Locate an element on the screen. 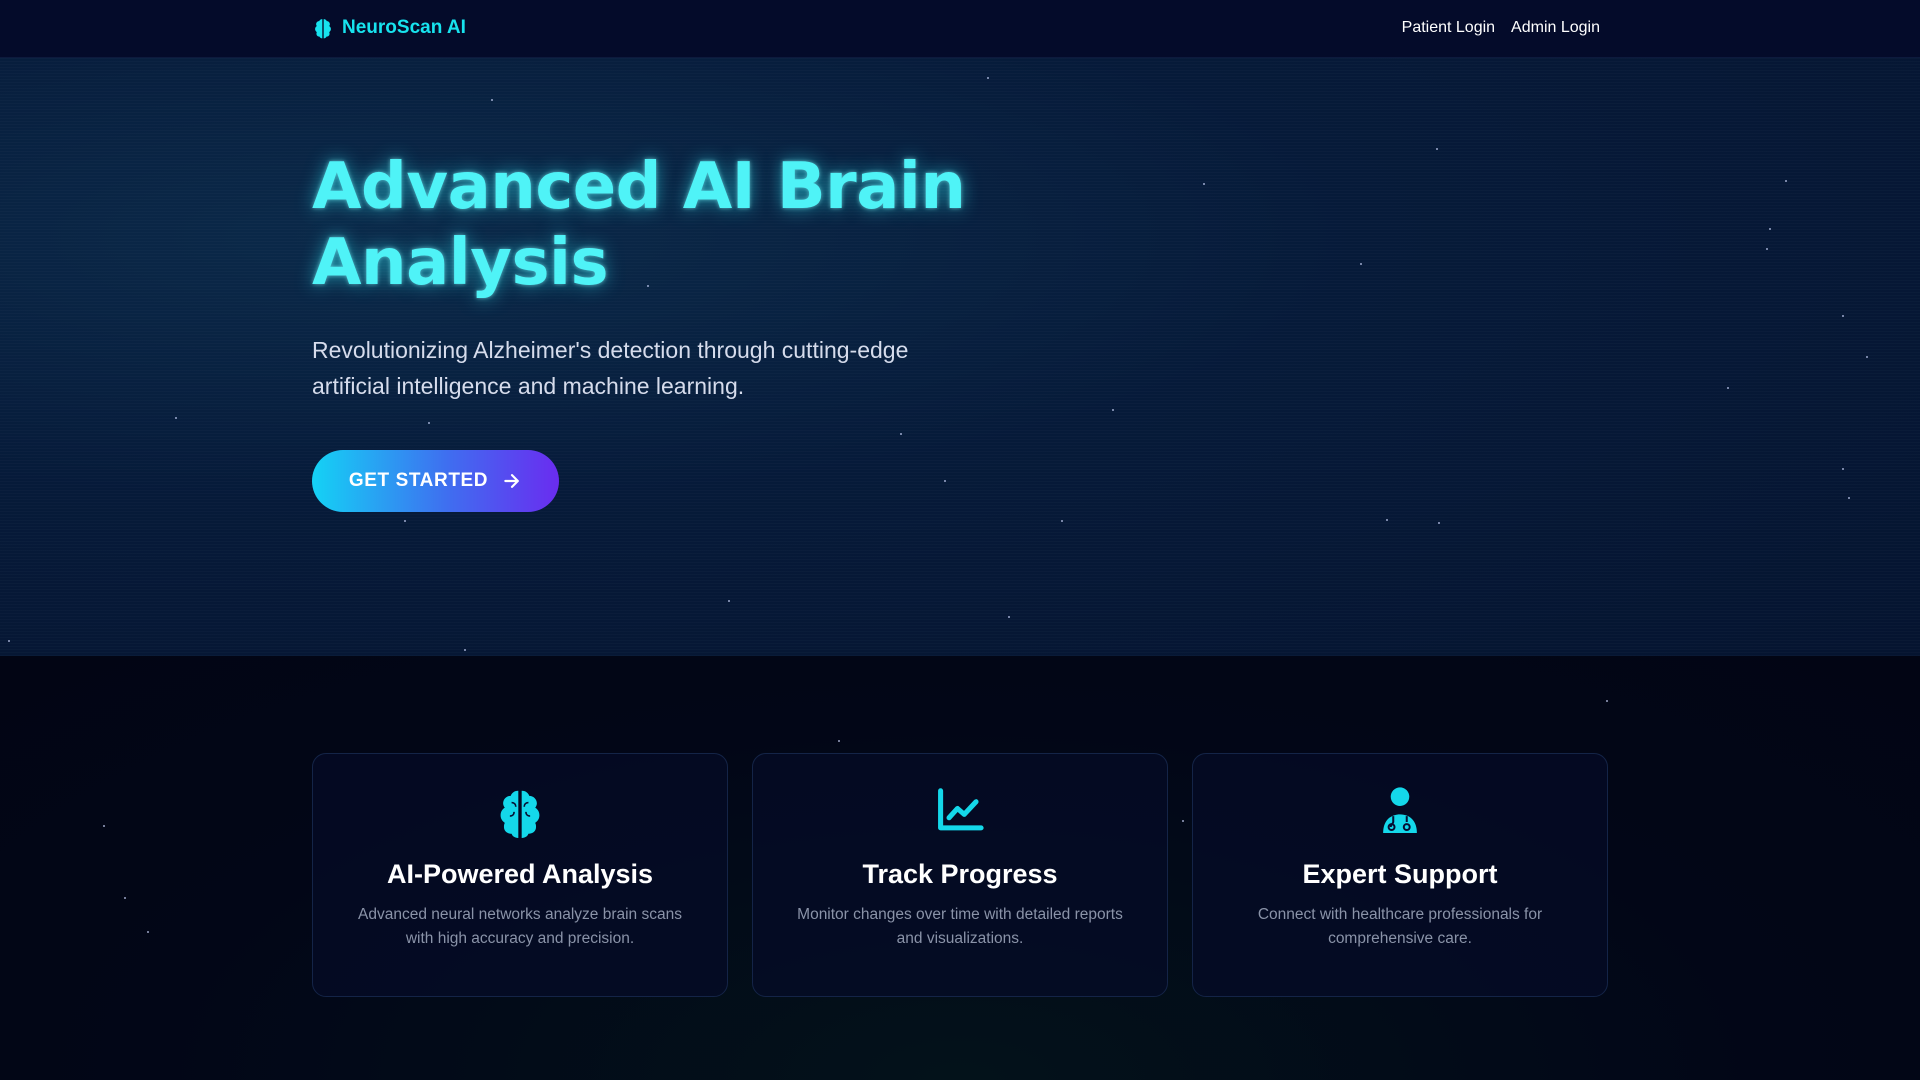  feature-title: Expert Support is located at coordinates (1400, 874).